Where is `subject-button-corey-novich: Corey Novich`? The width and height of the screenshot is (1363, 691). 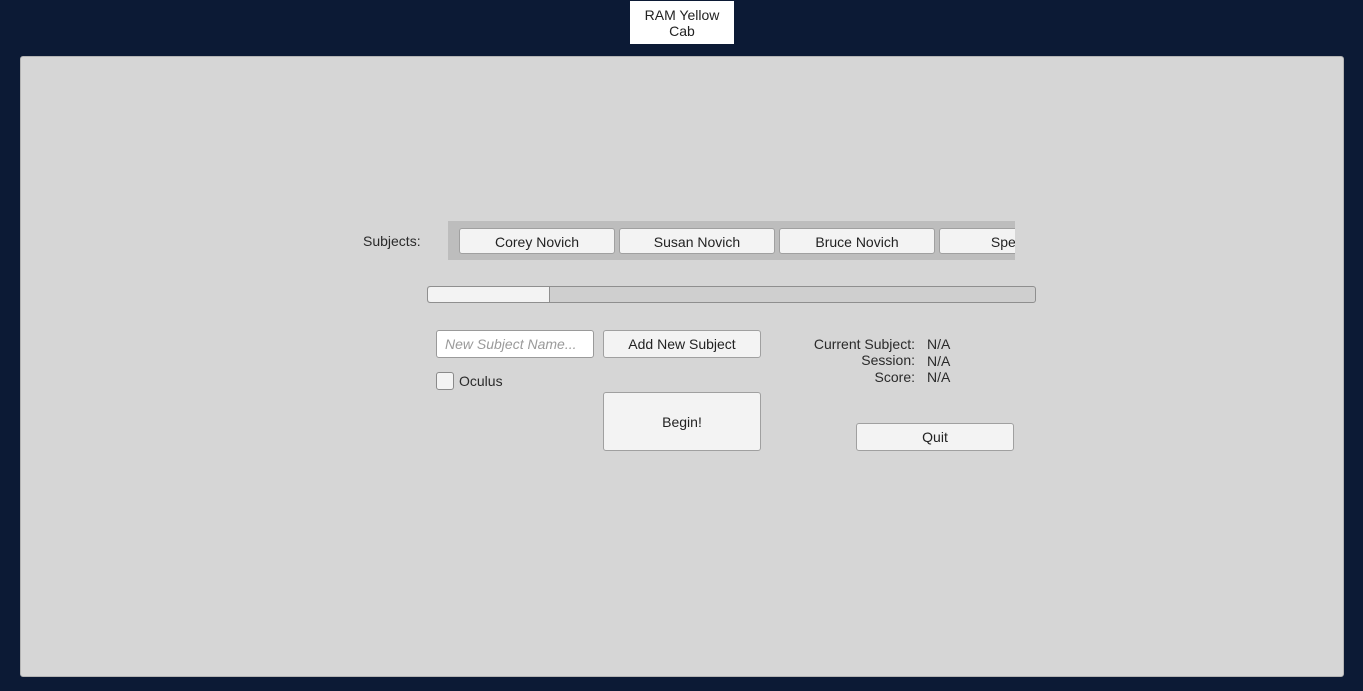 subject-button-corey-novich: Corey Novich is located at coordinates (537, 241).